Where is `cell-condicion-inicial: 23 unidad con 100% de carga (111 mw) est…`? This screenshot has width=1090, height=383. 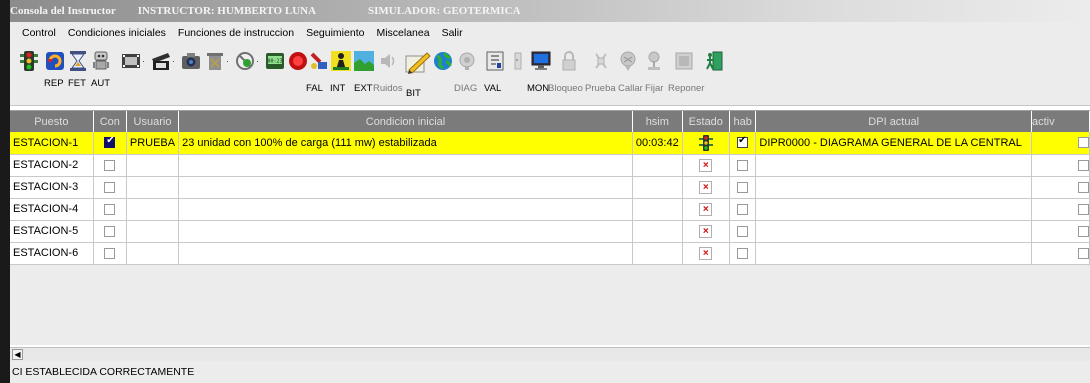 cell-condicion-inicial: 23 unidad con 100% de carga (111 mw) est… is located at coordinates (405, 143).